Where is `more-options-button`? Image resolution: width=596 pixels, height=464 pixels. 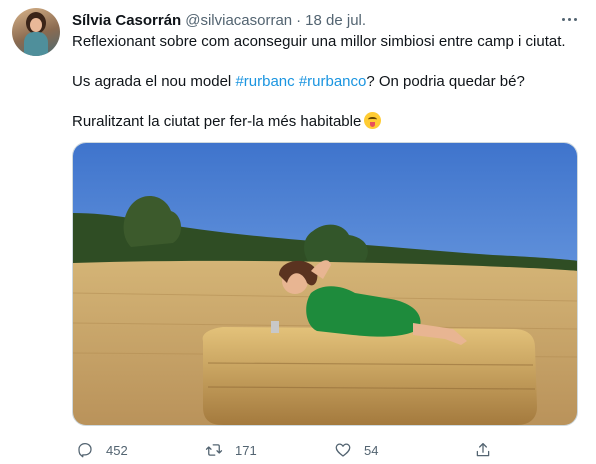
more-options-button is located at coordinates (569, 19).